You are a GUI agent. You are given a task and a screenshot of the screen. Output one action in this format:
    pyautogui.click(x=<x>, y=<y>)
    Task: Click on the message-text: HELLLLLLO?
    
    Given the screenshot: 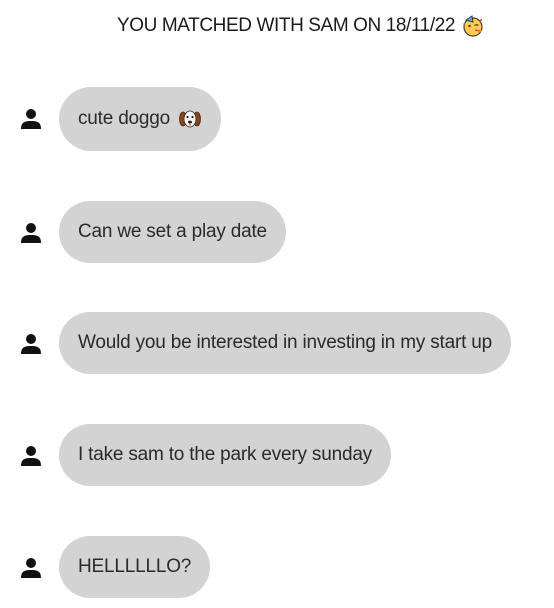 What is the action you would take?
    pyautogui.click(x=135, y=566)
    